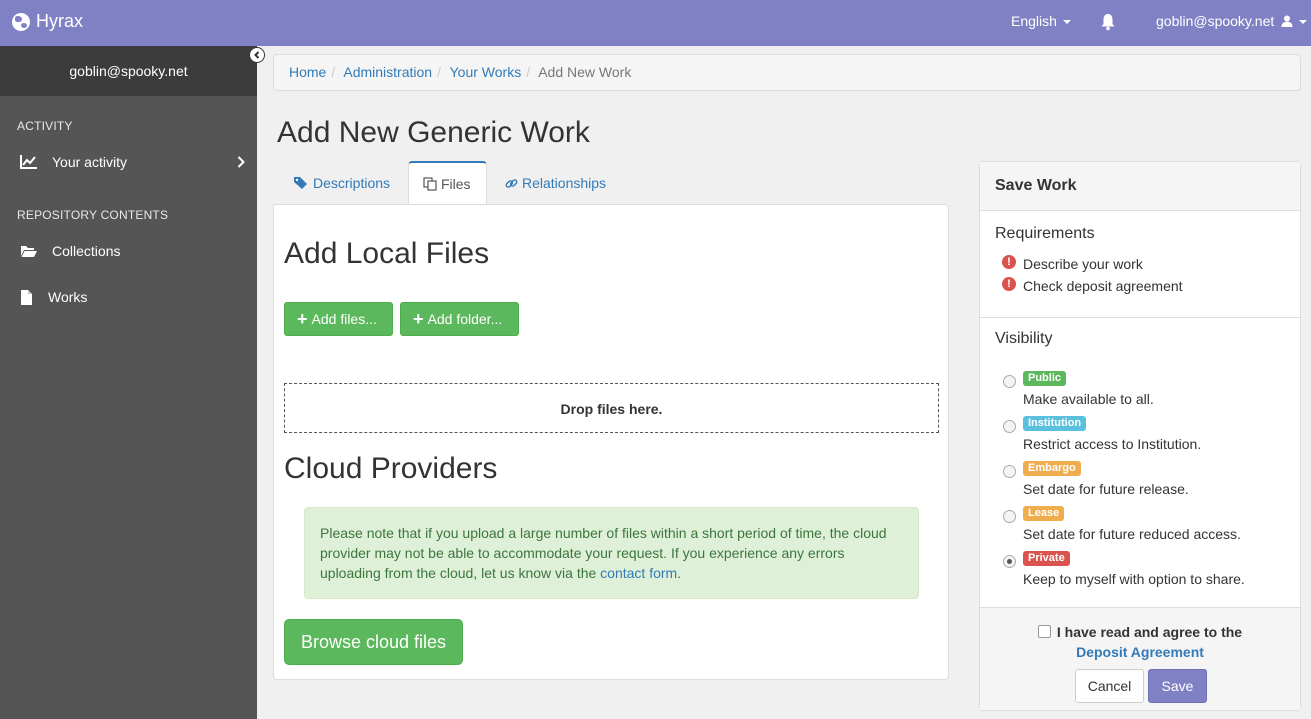 The image size is (1311, 719). I want to click on bell-icon, so click(1108, 22).